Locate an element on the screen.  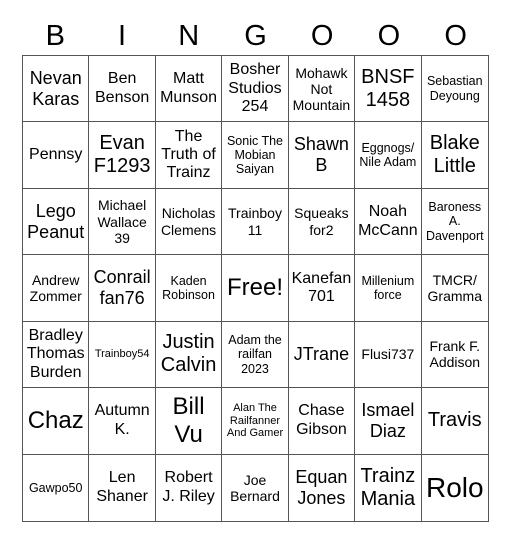
header-letter: B is located at coordinates (55, 36).